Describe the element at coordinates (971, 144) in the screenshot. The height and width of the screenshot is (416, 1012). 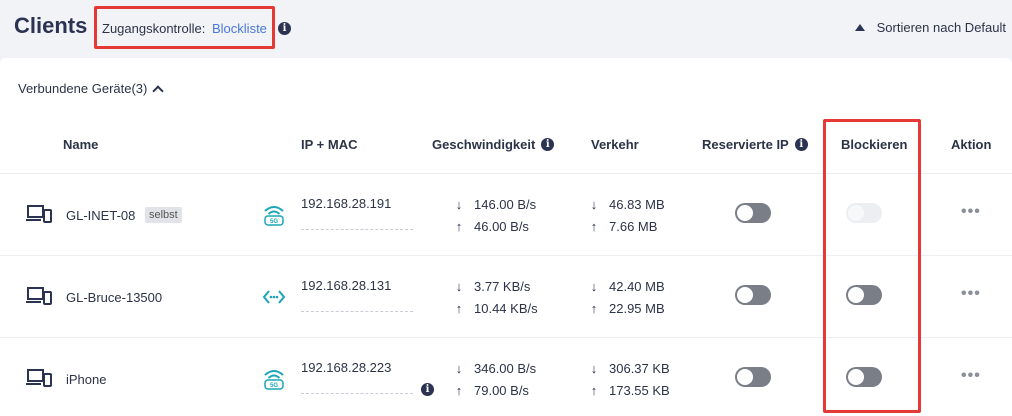
I see `column-header-action: Aktion` at that location.